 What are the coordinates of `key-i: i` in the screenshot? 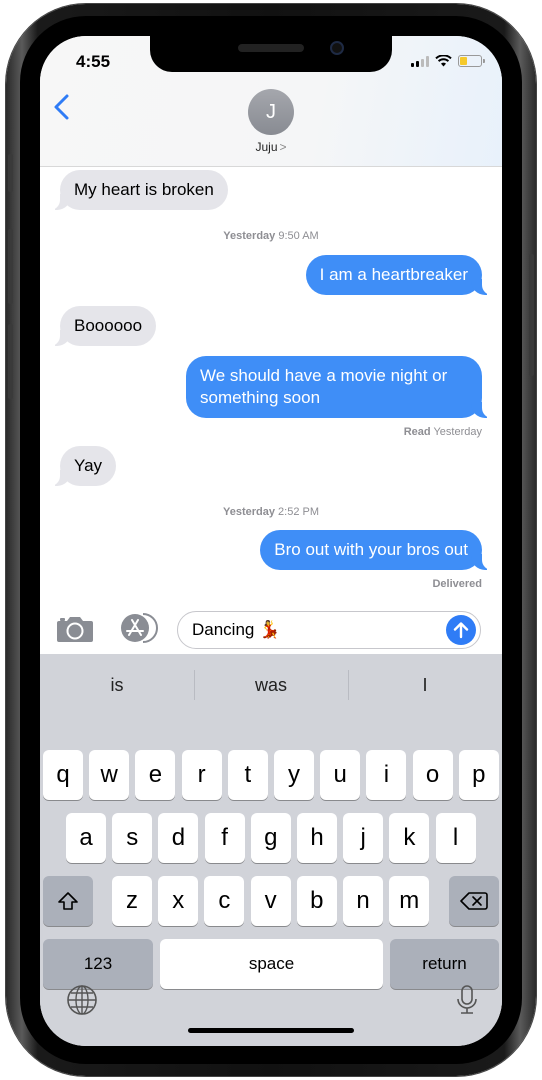 It's located at (386, 775).